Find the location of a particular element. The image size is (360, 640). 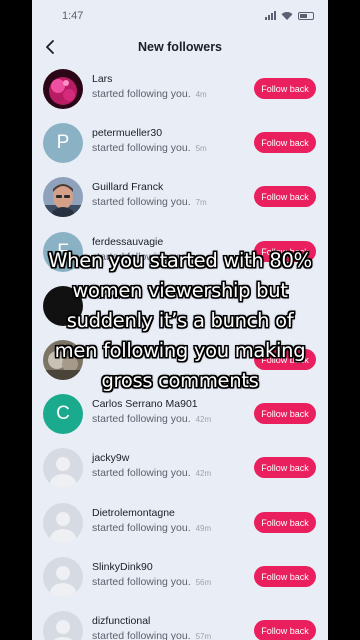

status-time: 1:47 is located at coordinates (73, 16).